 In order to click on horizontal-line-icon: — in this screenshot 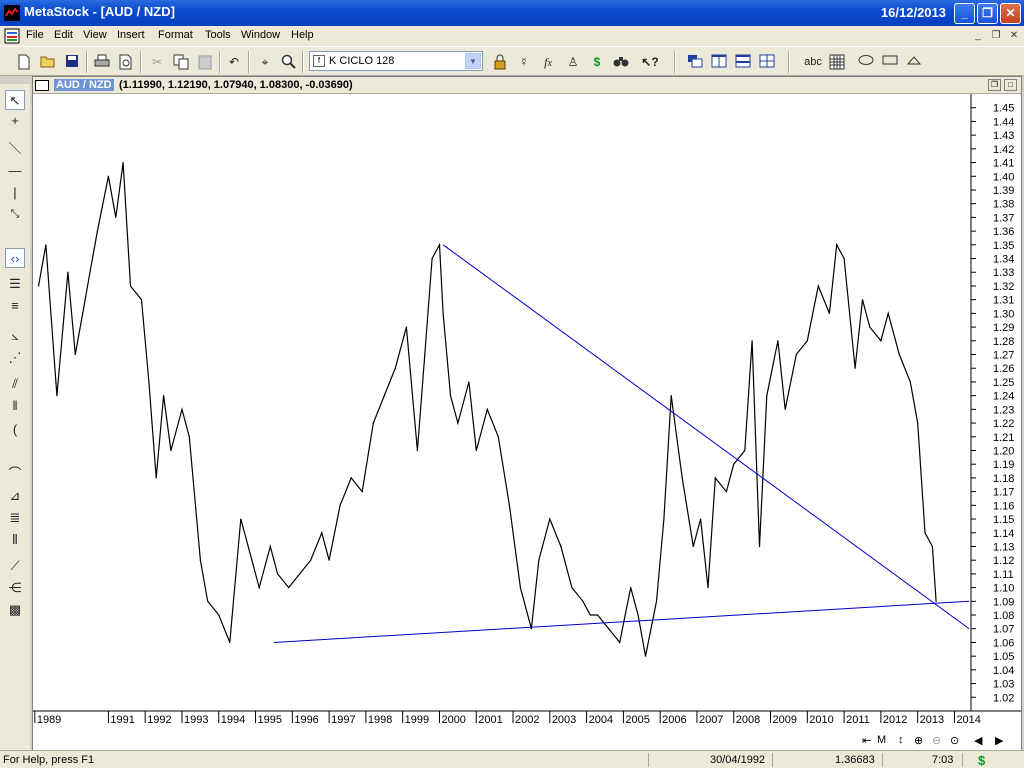, I will do `click(15, 171)`.